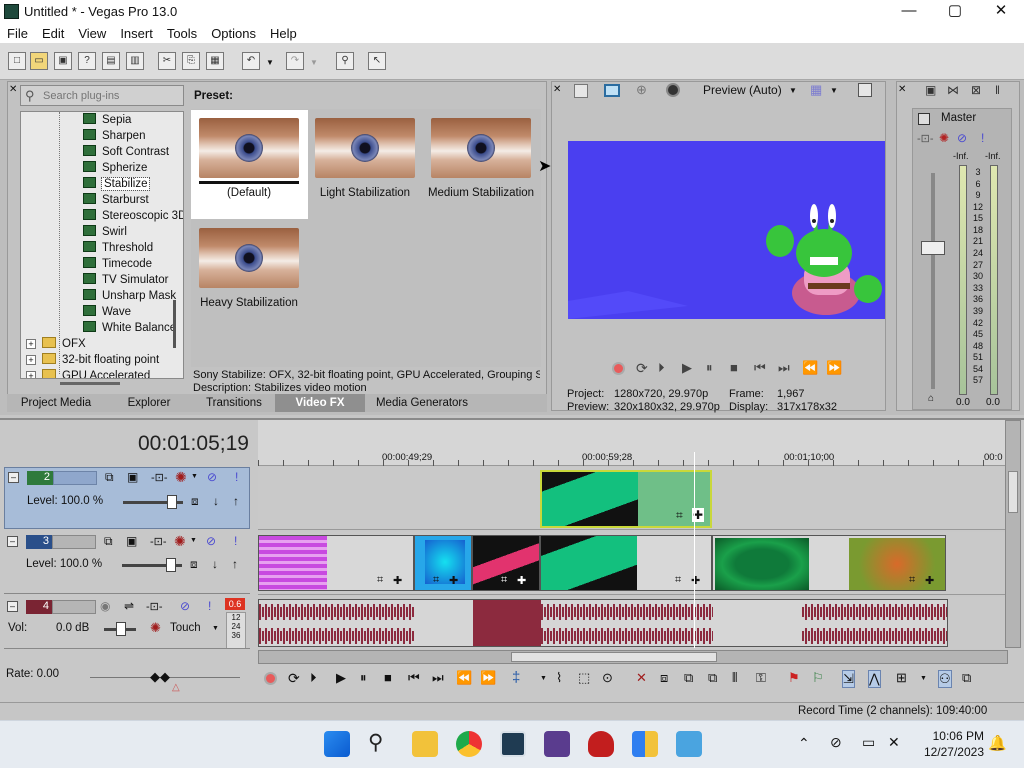 The width and height of the screenshot is (1024, 768). Describe the element at coordinates (810, 368) in the screenshot. I see `previous-frame-icon: ⏪` at that location.